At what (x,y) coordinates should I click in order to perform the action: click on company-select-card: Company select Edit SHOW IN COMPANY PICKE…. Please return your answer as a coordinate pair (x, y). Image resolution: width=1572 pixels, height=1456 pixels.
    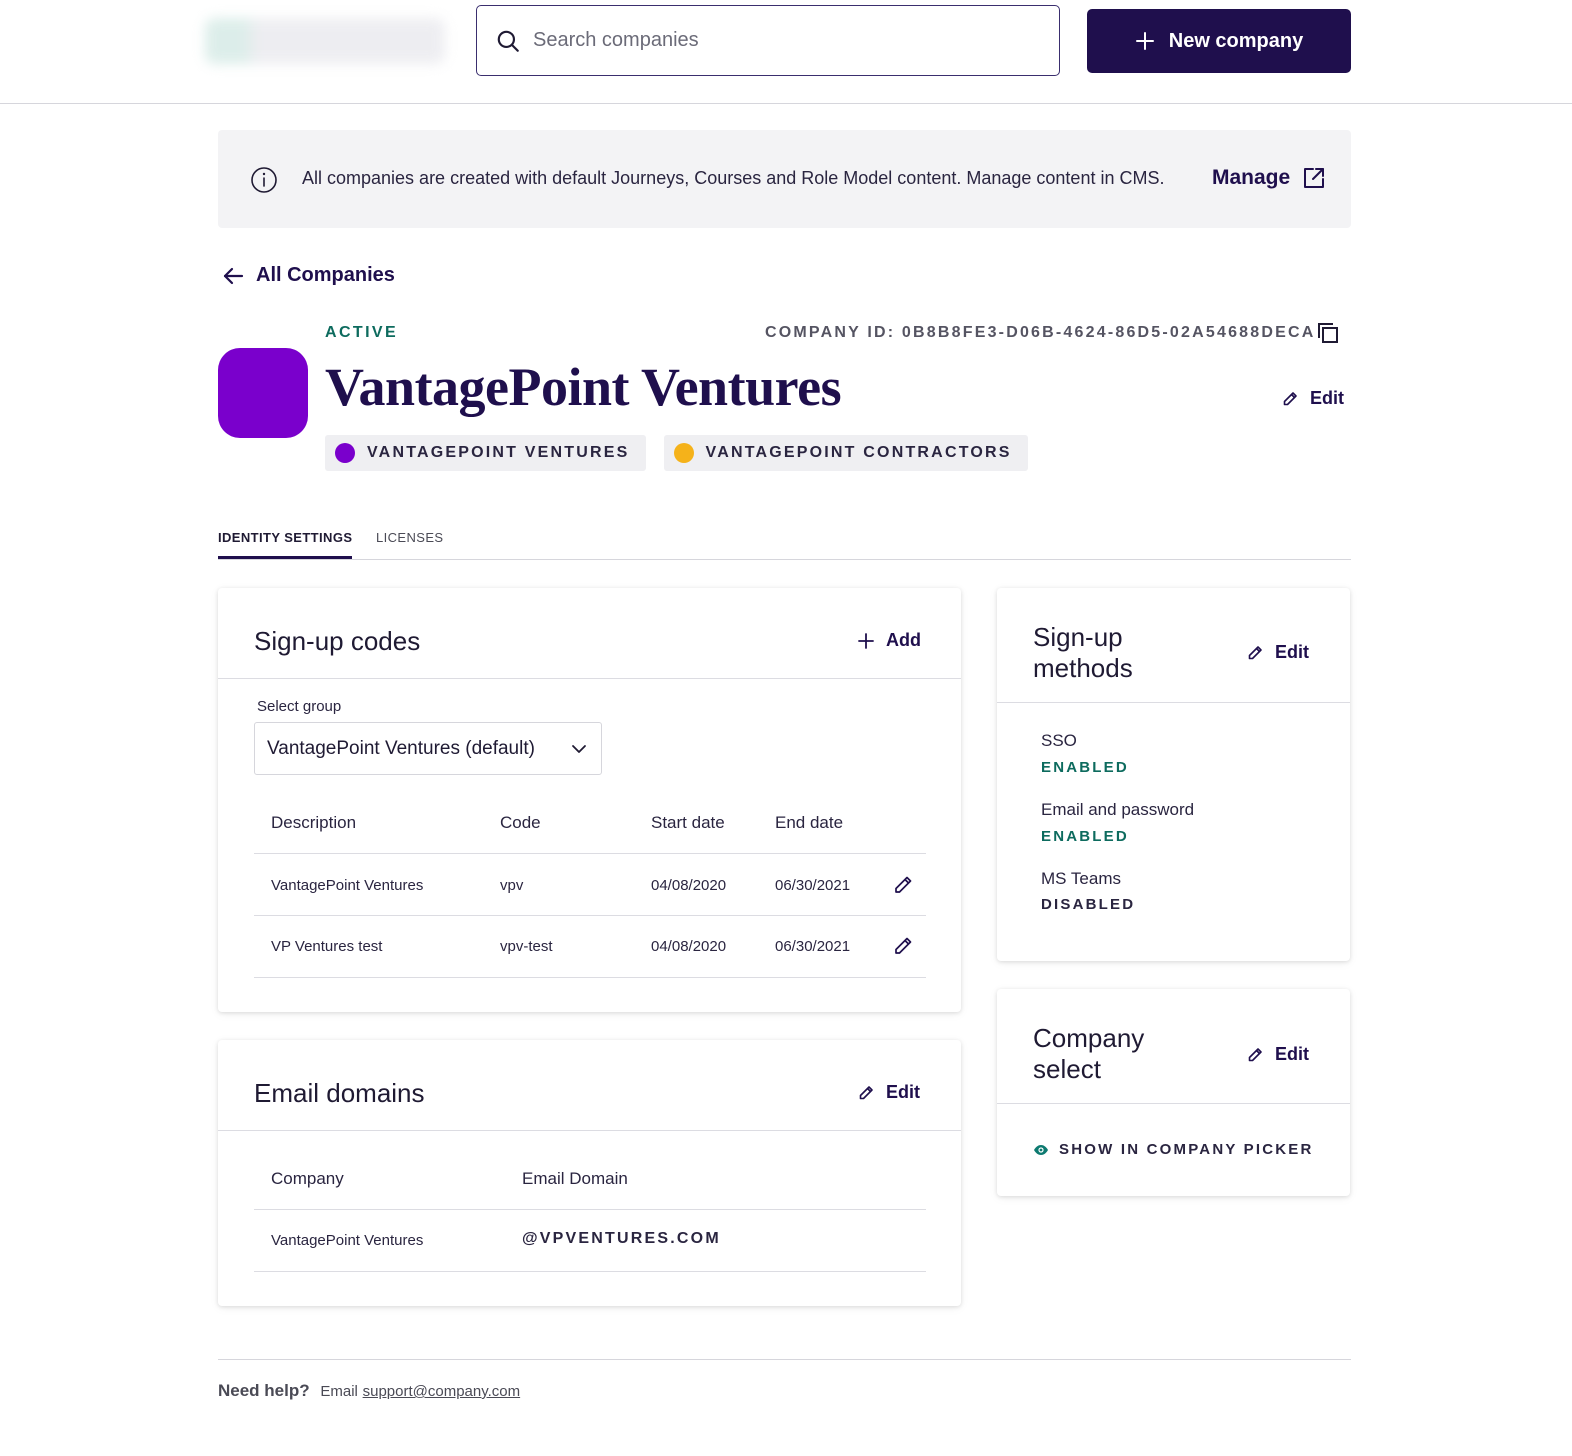
    Looking at the image, I should click on (1173, 1092).